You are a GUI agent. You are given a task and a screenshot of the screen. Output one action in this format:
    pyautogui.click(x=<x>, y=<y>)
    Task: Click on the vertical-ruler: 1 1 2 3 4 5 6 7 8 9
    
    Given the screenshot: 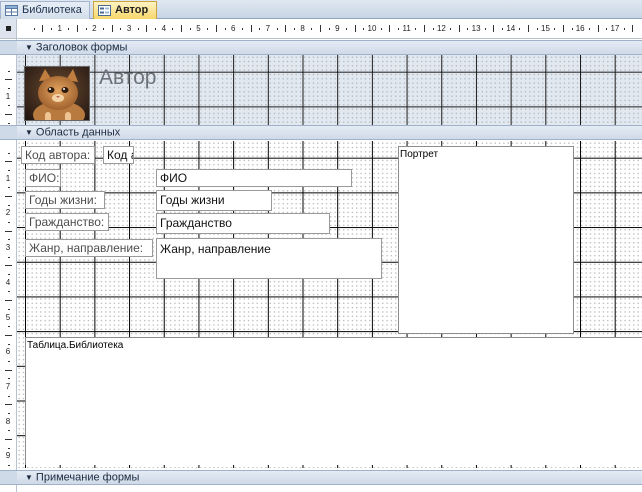 What is the action you would take?
    pyautogui.click(x=8, y=265)
    